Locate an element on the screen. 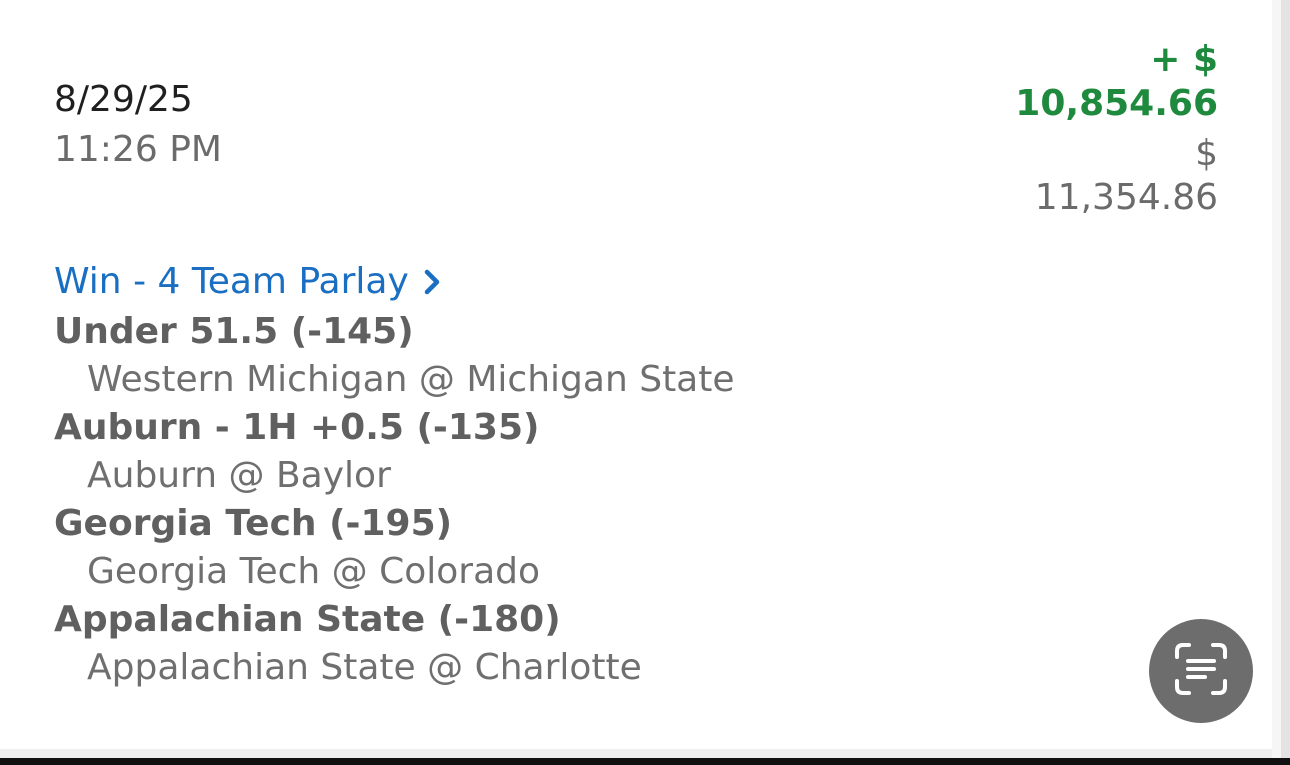  bet-time: 11:26 PM is located at coordinates (138, 149).